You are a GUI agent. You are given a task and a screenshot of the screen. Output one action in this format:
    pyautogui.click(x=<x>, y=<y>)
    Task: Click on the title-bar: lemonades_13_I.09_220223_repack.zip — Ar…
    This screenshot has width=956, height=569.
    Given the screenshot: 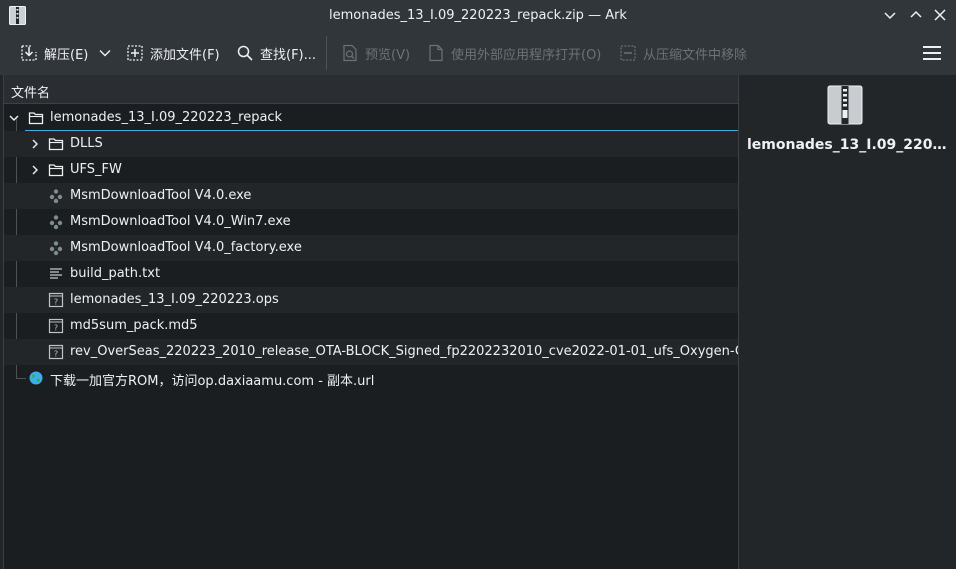 What is the action you would take?
    pyautogui.click(x=478, y=15)
    